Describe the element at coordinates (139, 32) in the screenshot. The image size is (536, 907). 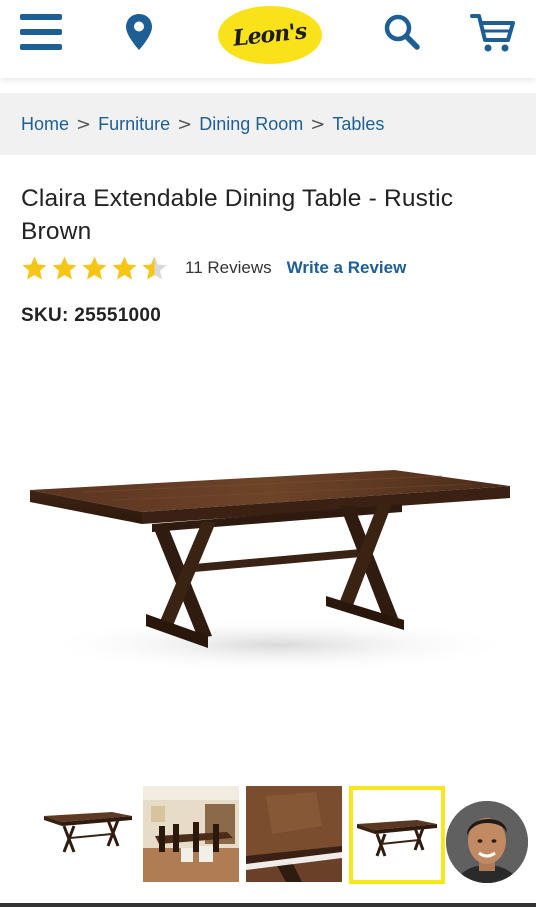
I see `location-icon` at that location.